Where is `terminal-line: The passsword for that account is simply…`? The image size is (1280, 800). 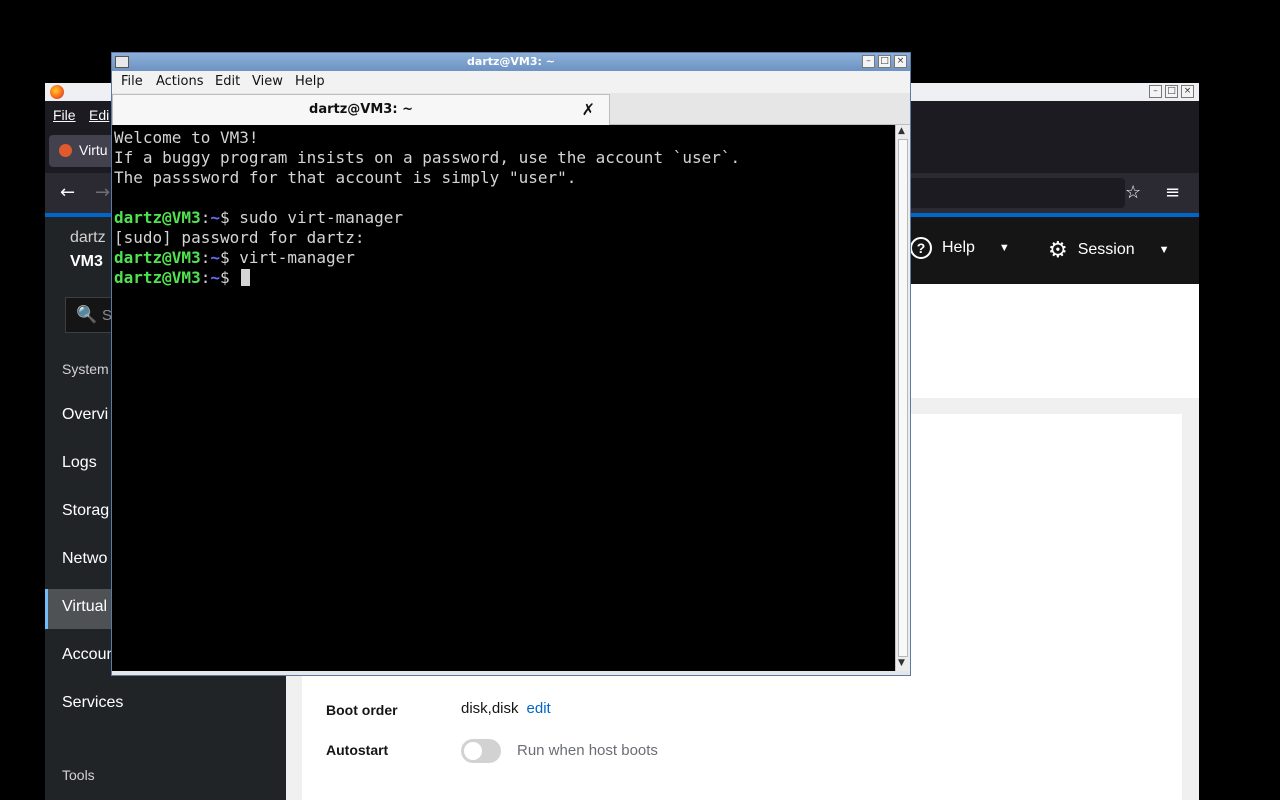 terminal-line: The passsword for that account is simply… is located at coordinates (345, 177).